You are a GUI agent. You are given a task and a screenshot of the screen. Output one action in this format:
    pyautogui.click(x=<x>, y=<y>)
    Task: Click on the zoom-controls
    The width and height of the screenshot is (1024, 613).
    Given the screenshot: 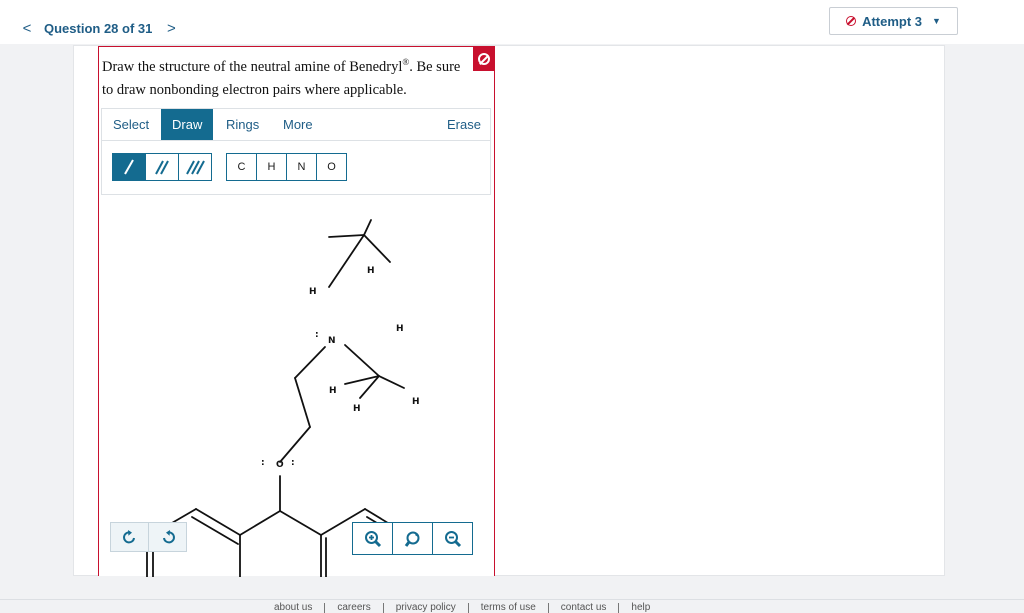 What is the action you would take?
    pyautogui.click(x=412, y=538)
    